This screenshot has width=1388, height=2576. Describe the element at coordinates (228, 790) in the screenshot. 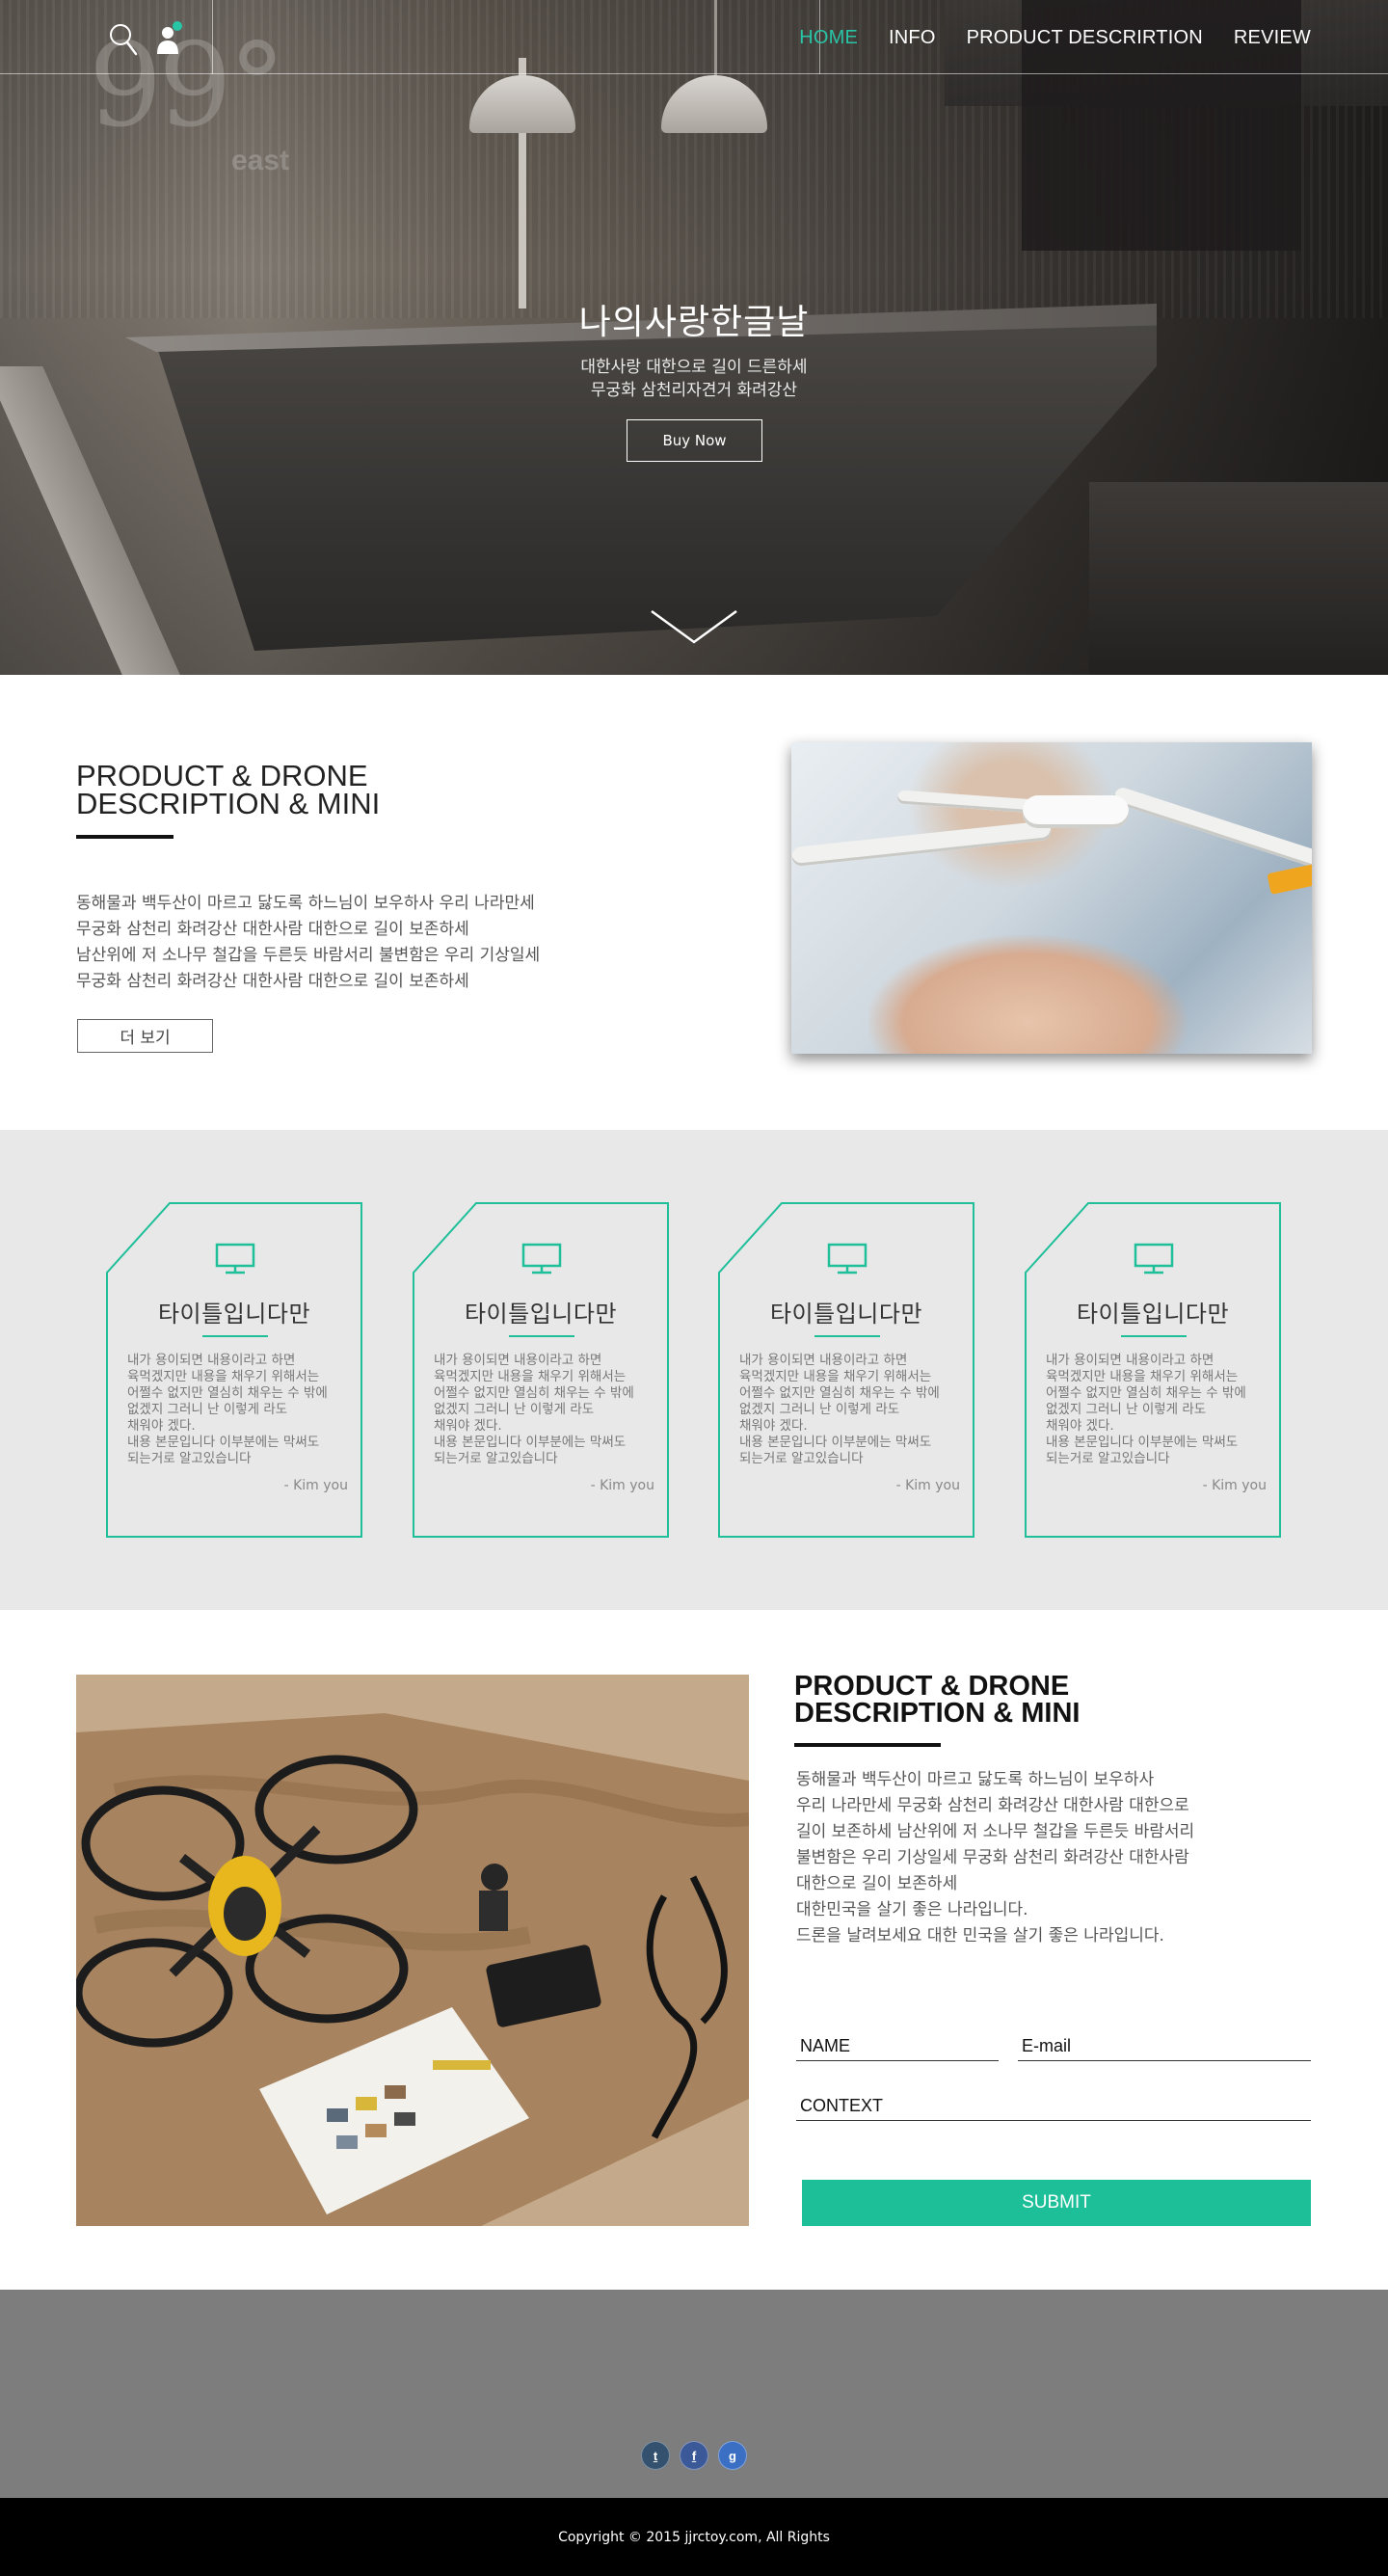

I see `section1-title: PRODUCT & DRONE DESCRIPTION & MINI` at that location.